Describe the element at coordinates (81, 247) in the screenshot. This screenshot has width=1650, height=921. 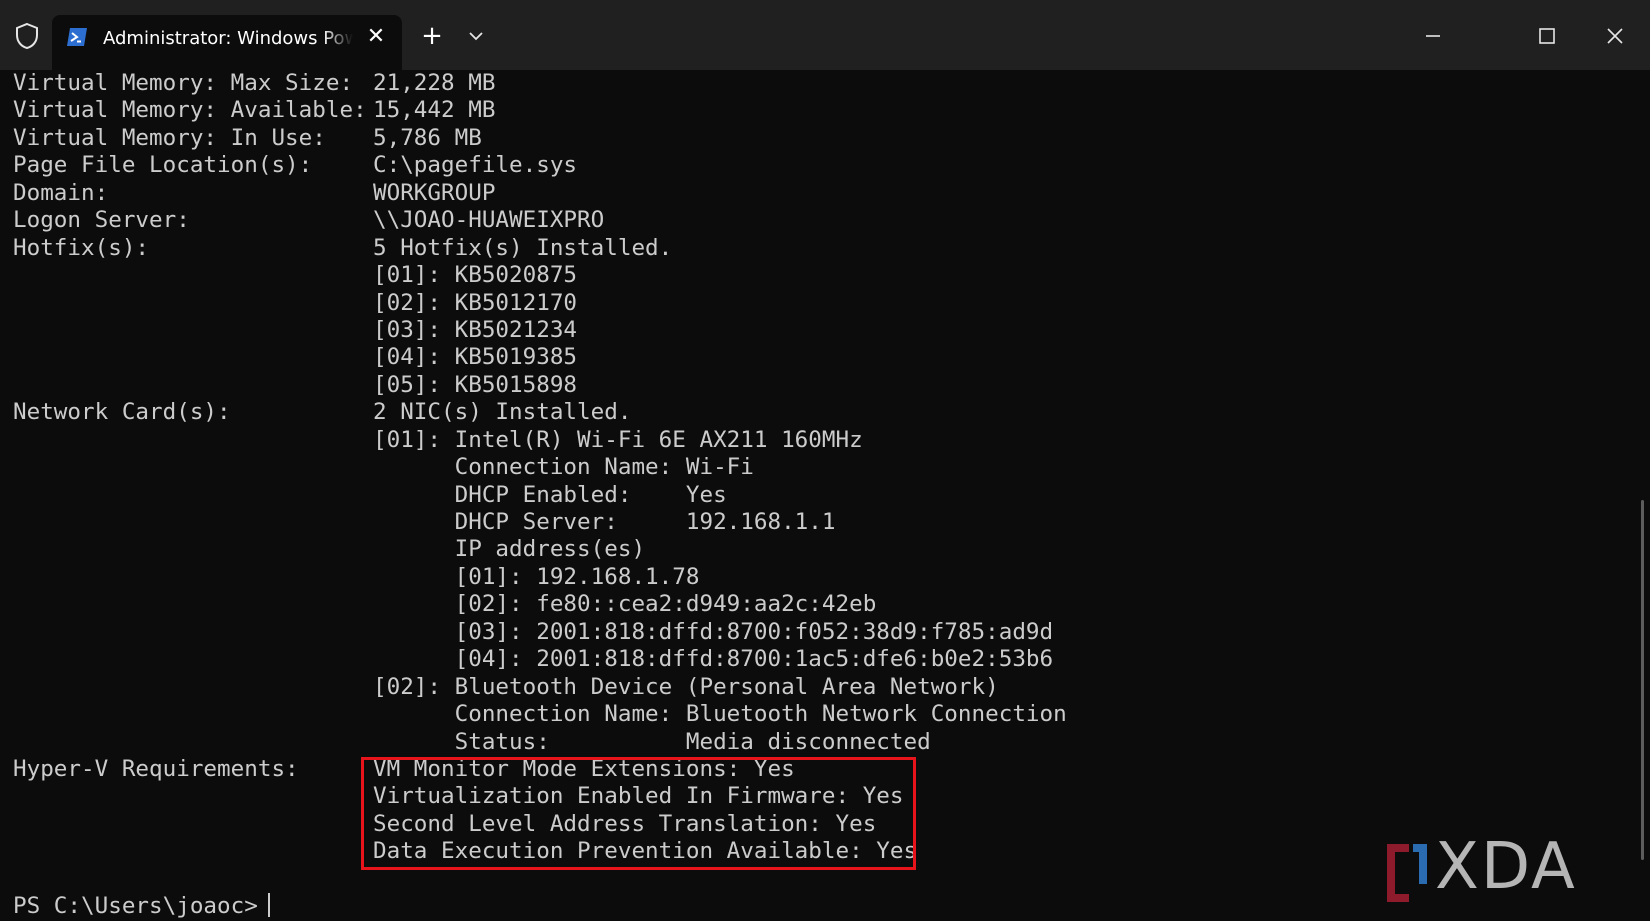
I see `terminal-line-label: Hotfix(s):` at that location.